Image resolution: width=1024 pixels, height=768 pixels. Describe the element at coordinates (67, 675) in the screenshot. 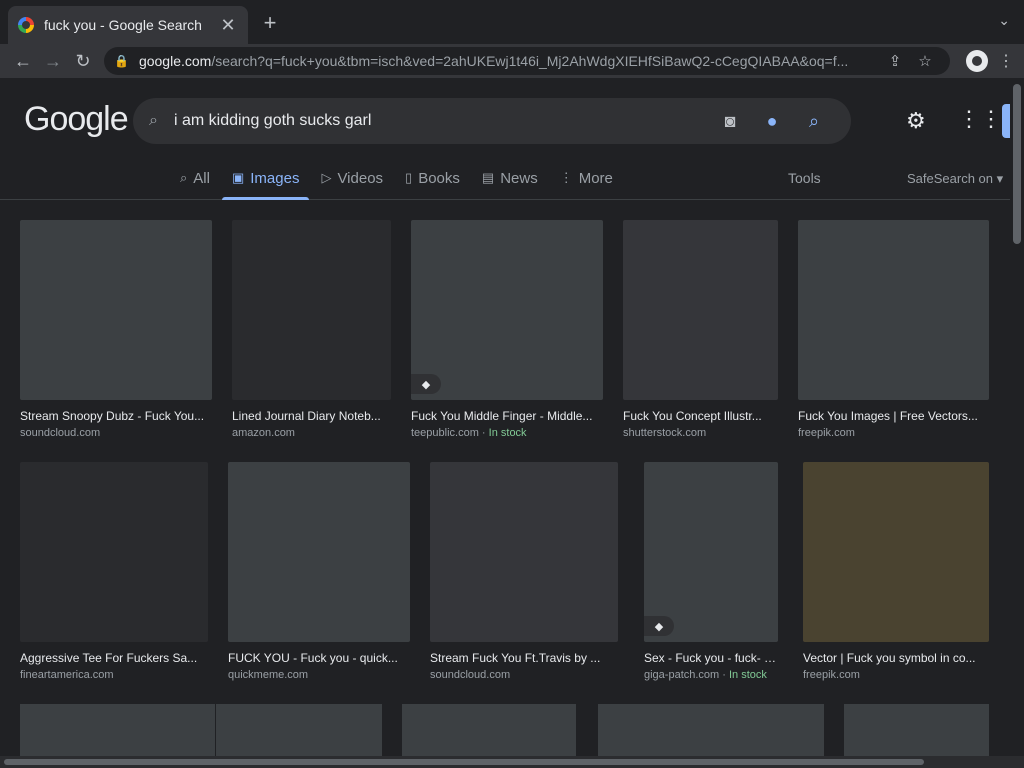

I see `result-source-domain: fineartamerica.com` at that location.